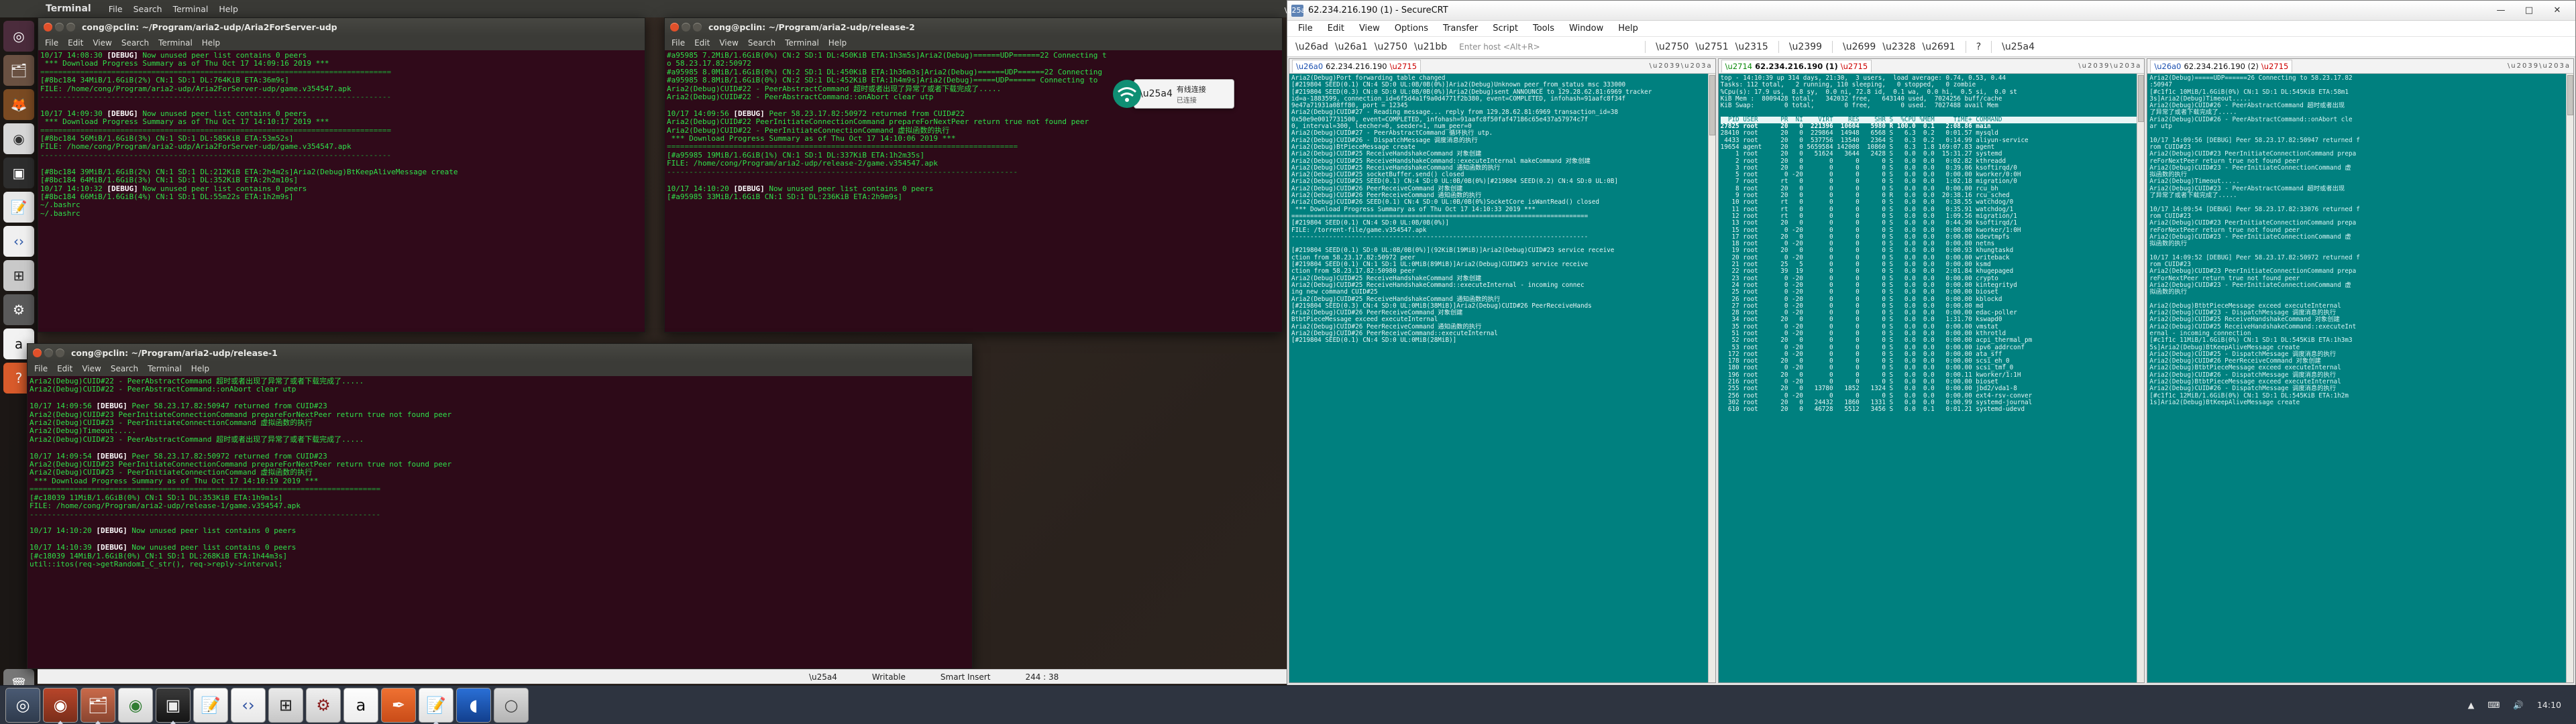 The width and height of the screenshot is (2576, 724). I want to click on terminal1-menu-view: View, so click(102, 43).